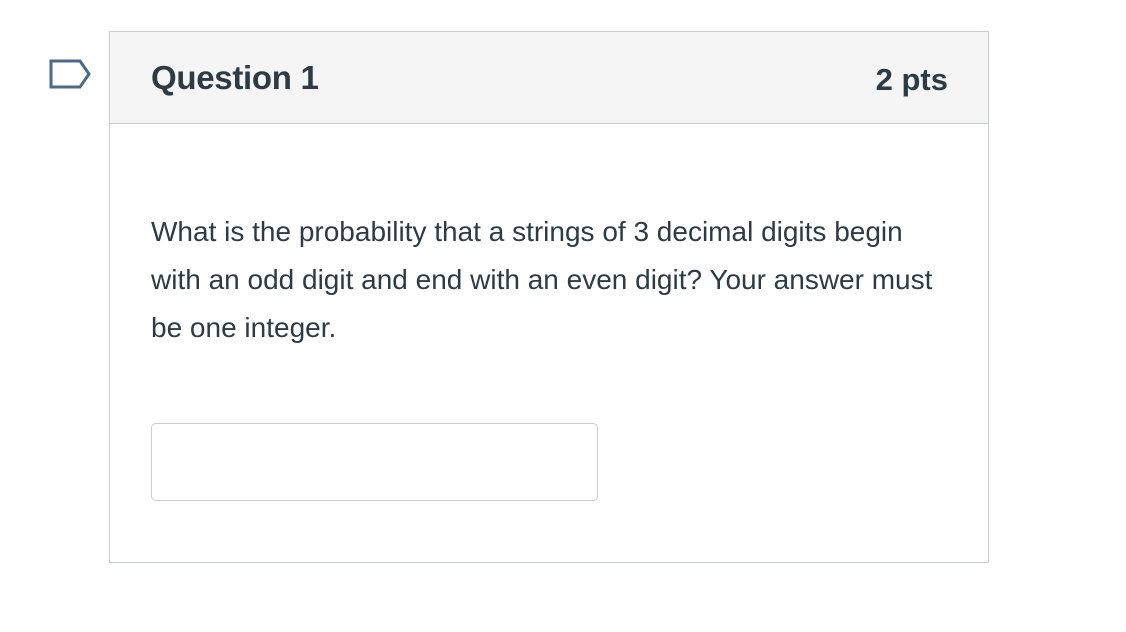 Image resolution: width=1126 pixels, height=632 pixels. What do you see at coordinates (549, 78) in the screenshot?
I see `question-header: Question 1 2 pts` at bounding box center [549, 78].